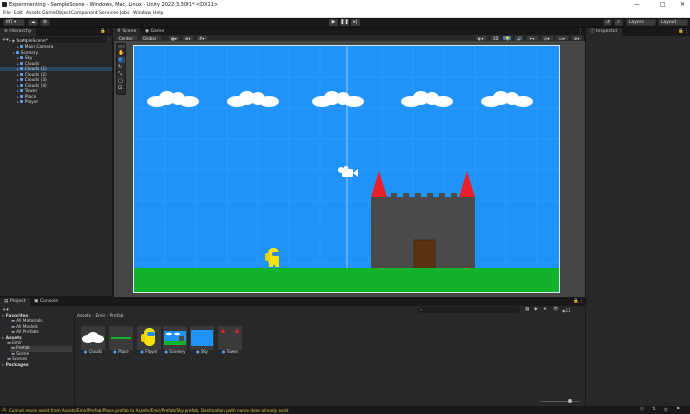  Describe the element at coordinates (124, 13) in the screenshot. I see `menu-jobs: Jobs` at that location.